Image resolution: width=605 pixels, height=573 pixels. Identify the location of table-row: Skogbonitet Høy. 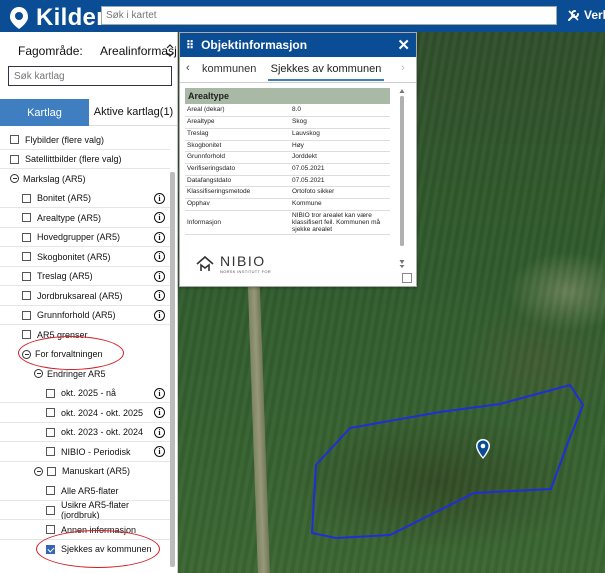
(287, 146).